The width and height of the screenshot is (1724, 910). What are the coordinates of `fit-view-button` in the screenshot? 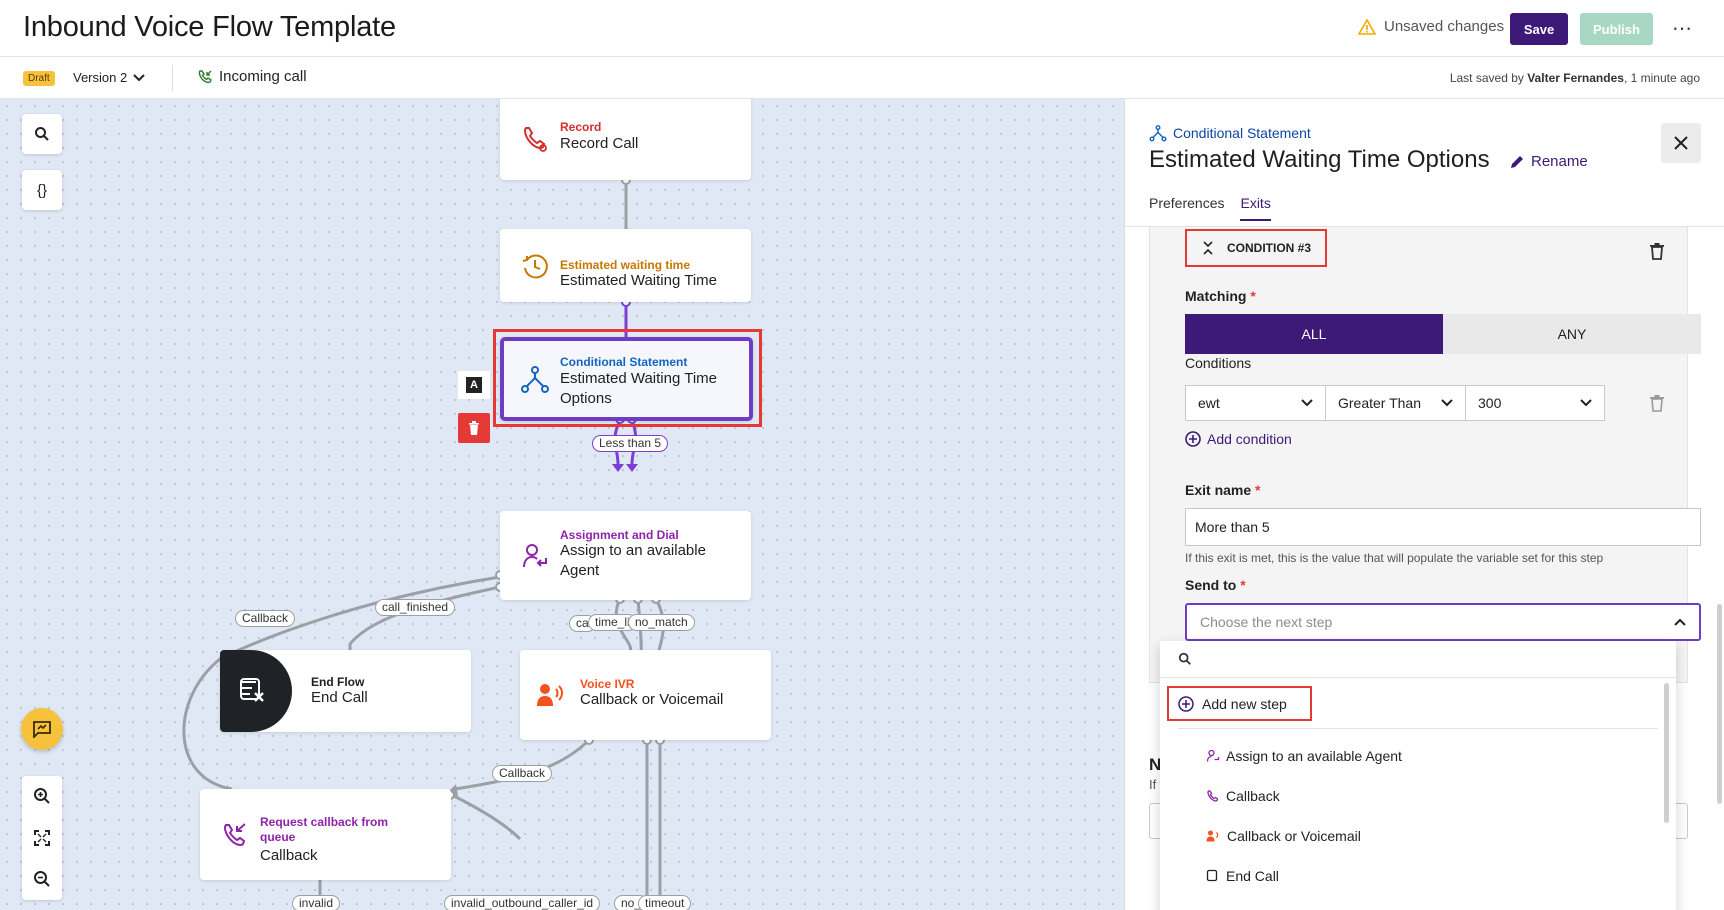 It's located at (42, 838).